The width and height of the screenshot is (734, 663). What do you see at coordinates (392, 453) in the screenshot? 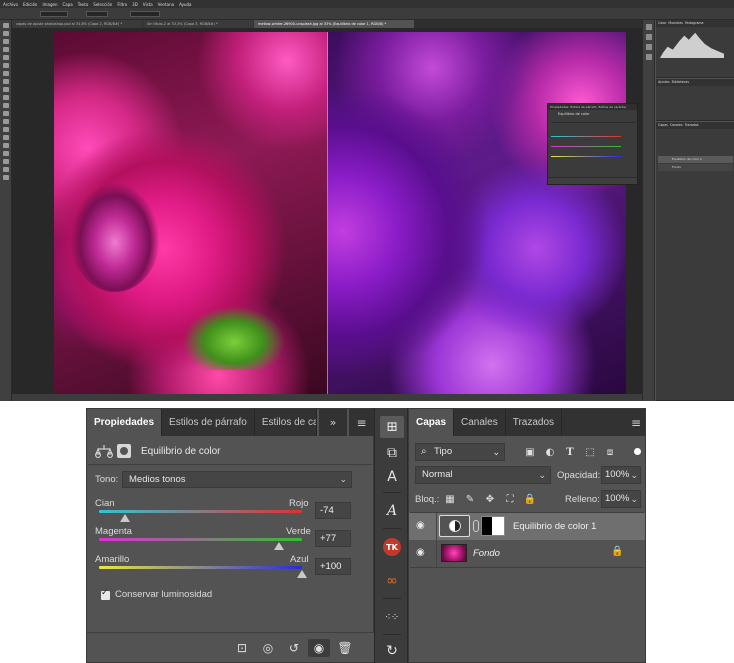
I see `clone-source-icon: ⧉` at bounding box center [392, 453].